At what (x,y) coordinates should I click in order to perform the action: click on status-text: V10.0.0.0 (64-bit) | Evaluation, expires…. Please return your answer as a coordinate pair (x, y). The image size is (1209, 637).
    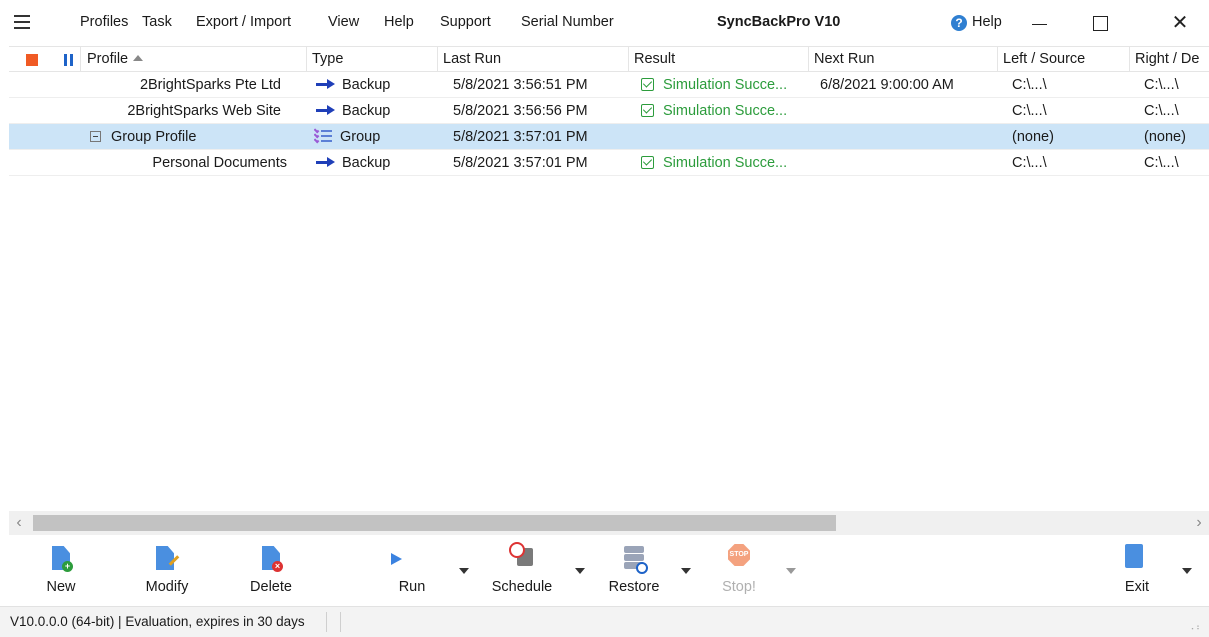
    Looking at the image, I should click on (157, 621).